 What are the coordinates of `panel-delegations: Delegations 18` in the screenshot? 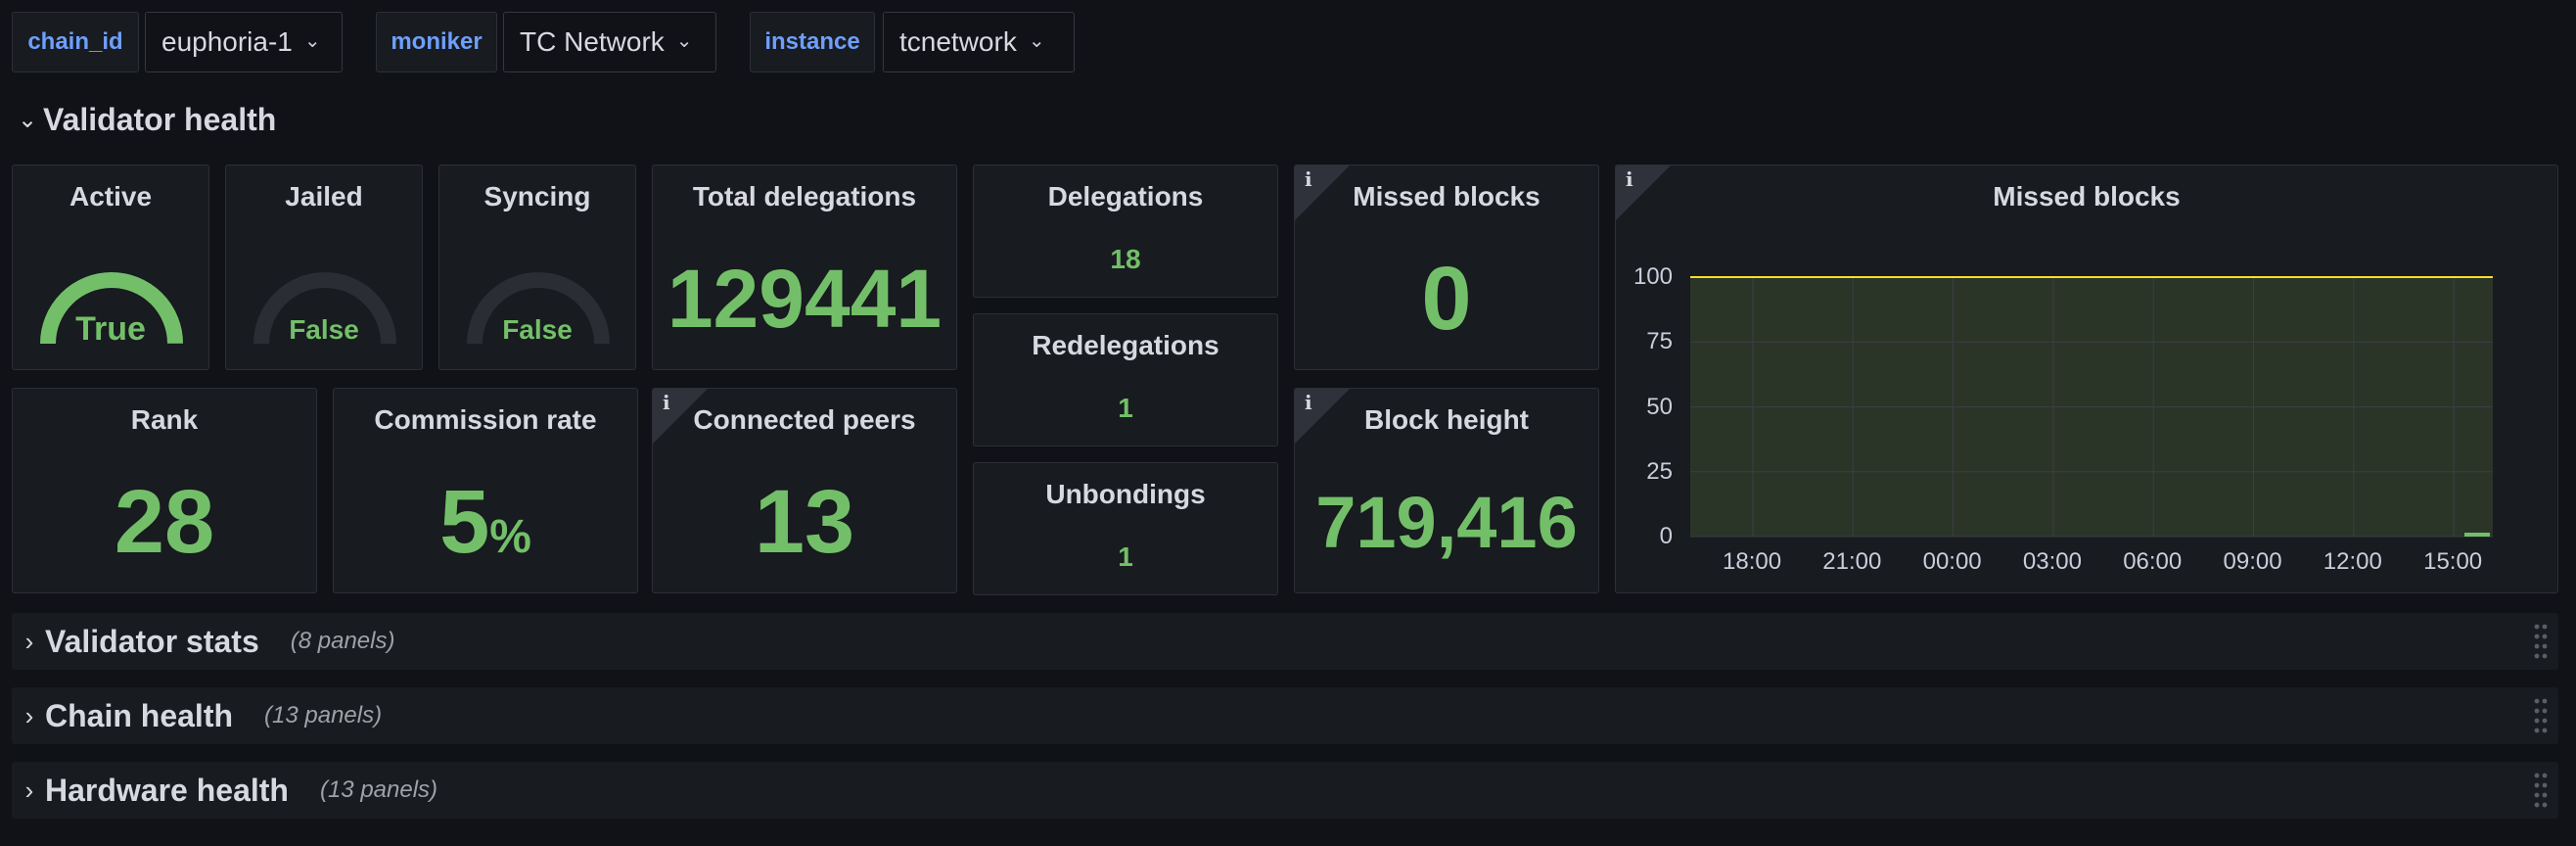 It's located at (1126, 231).